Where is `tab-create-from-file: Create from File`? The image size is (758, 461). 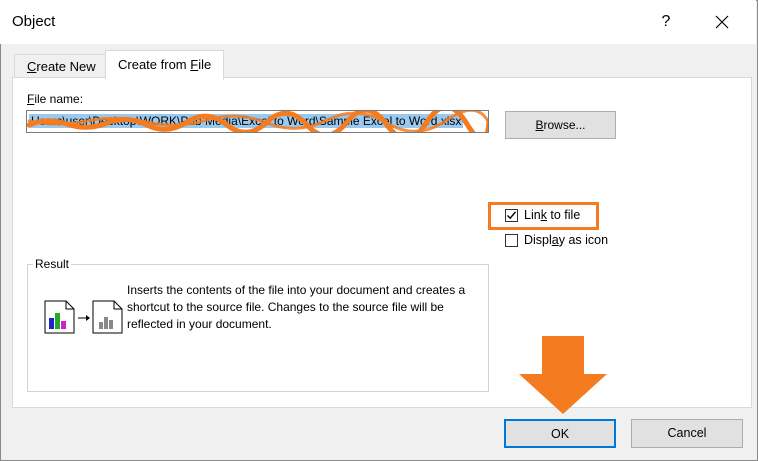
tab-create-from-file: Create from File is located at coordinates (165, 65).